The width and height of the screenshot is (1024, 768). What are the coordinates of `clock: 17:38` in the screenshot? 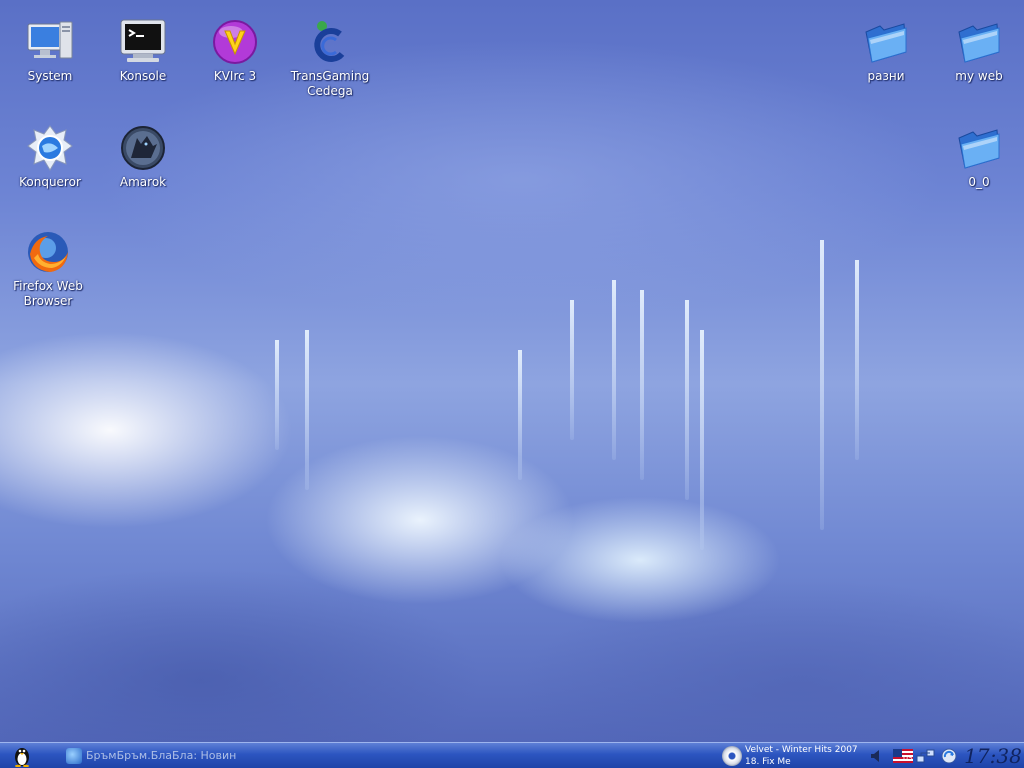 It's located at (993, 755).